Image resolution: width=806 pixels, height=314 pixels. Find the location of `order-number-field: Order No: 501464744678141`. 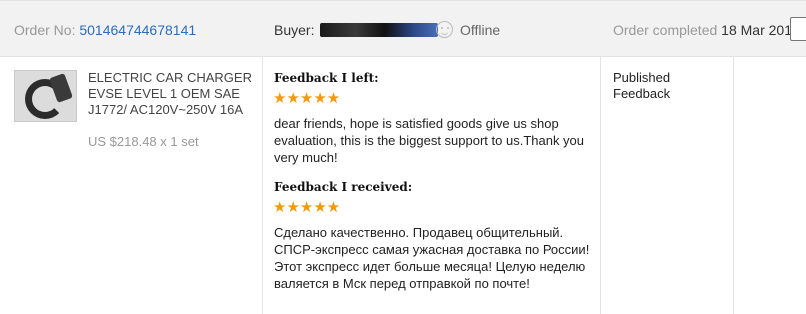

order-number-field: Order No: 501464744678141 is located at coordinates (105, 30).